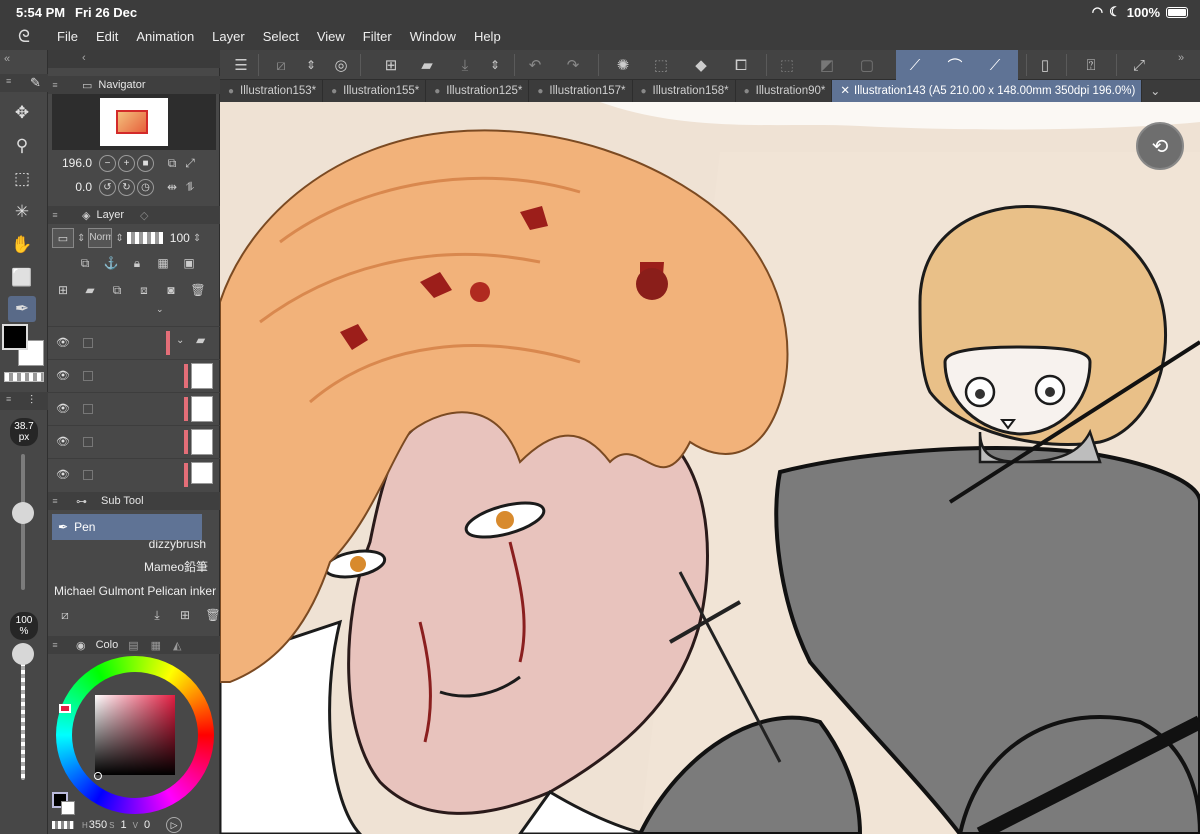  Describe the element at coordinates (68, 808) in the screenshot. I see `mini-sub-color` at that location.